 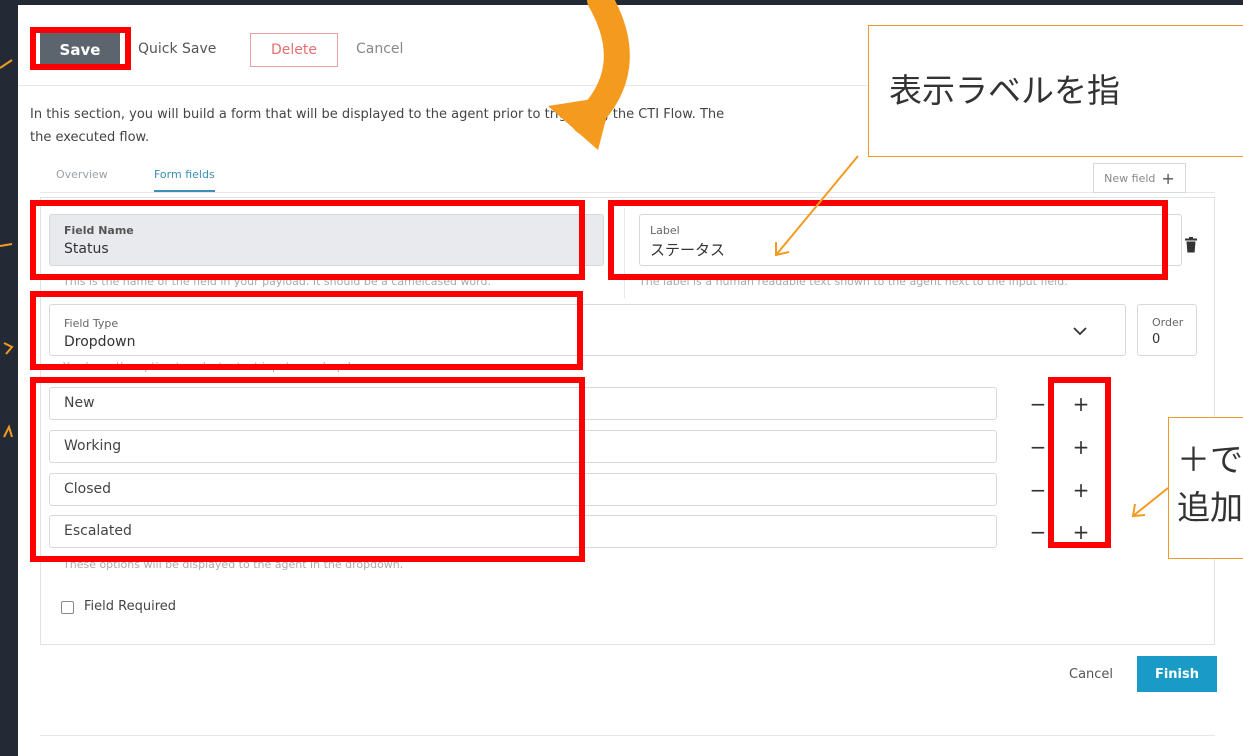 I want to click on curved-arrow-head-icon, so click(x=580, y=123).